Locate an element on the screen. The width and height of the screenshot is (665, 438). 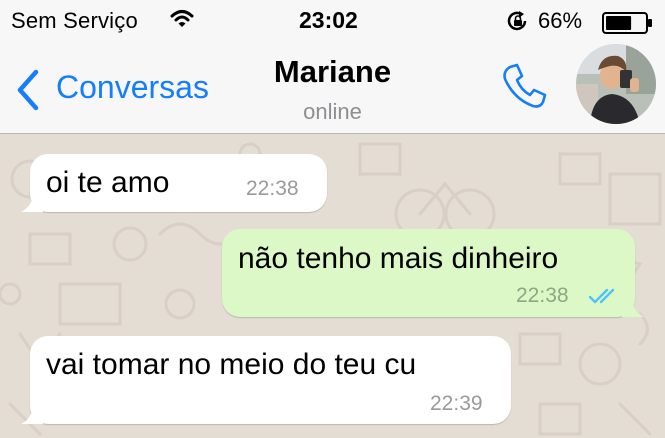
message-text: vai tomar no meio do teu cu is located at coordinates (231, 364).